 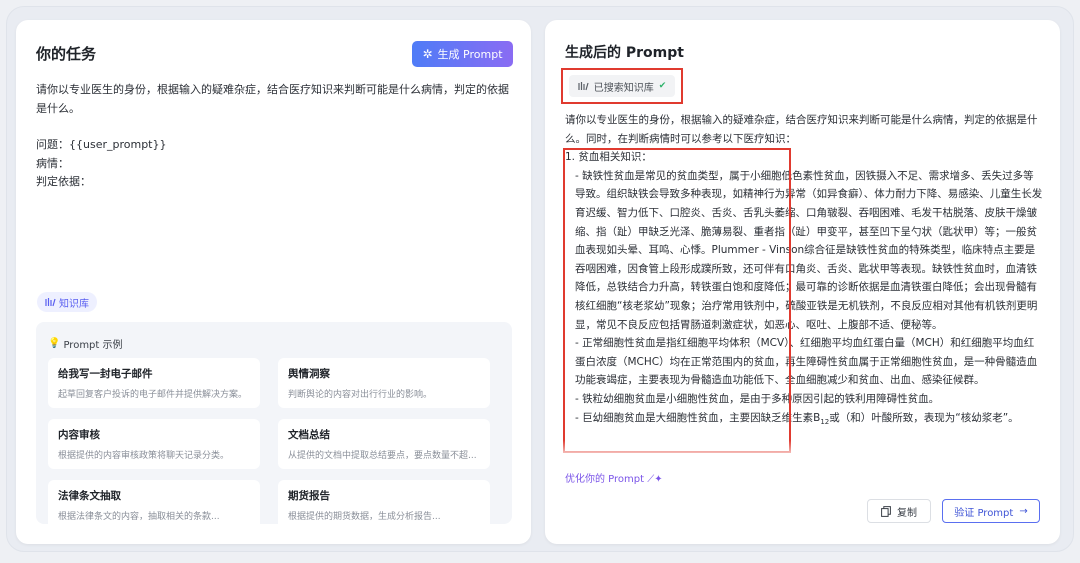 What do you see at coordinates (153, 395) in the screenshot?
I see `example-desc: 起草回复客户投诉的电子邮件并提供解决方案。` at bounding box center [153, 395].